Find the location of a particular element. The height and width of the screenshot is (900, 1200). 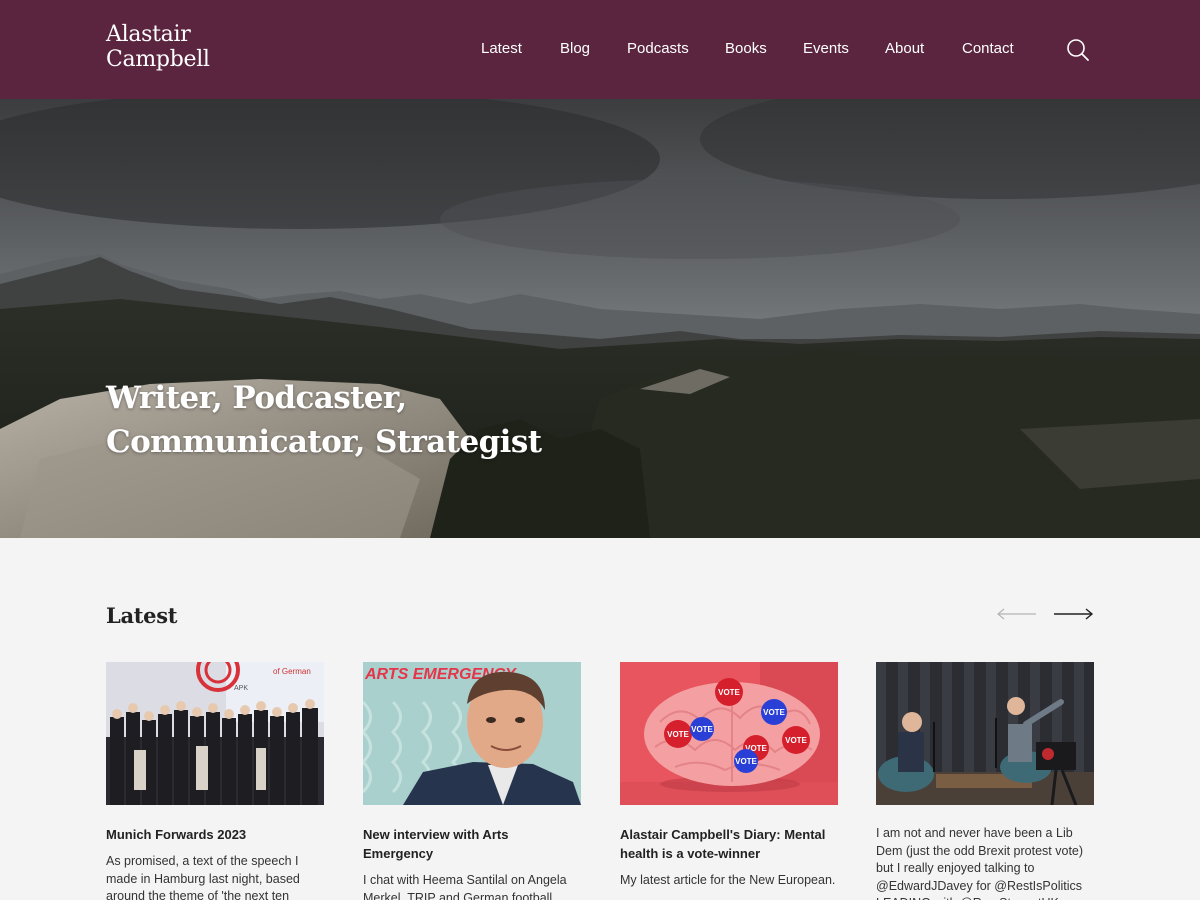

vote-badge-1: VOTE is located at coordinates (729, 692).